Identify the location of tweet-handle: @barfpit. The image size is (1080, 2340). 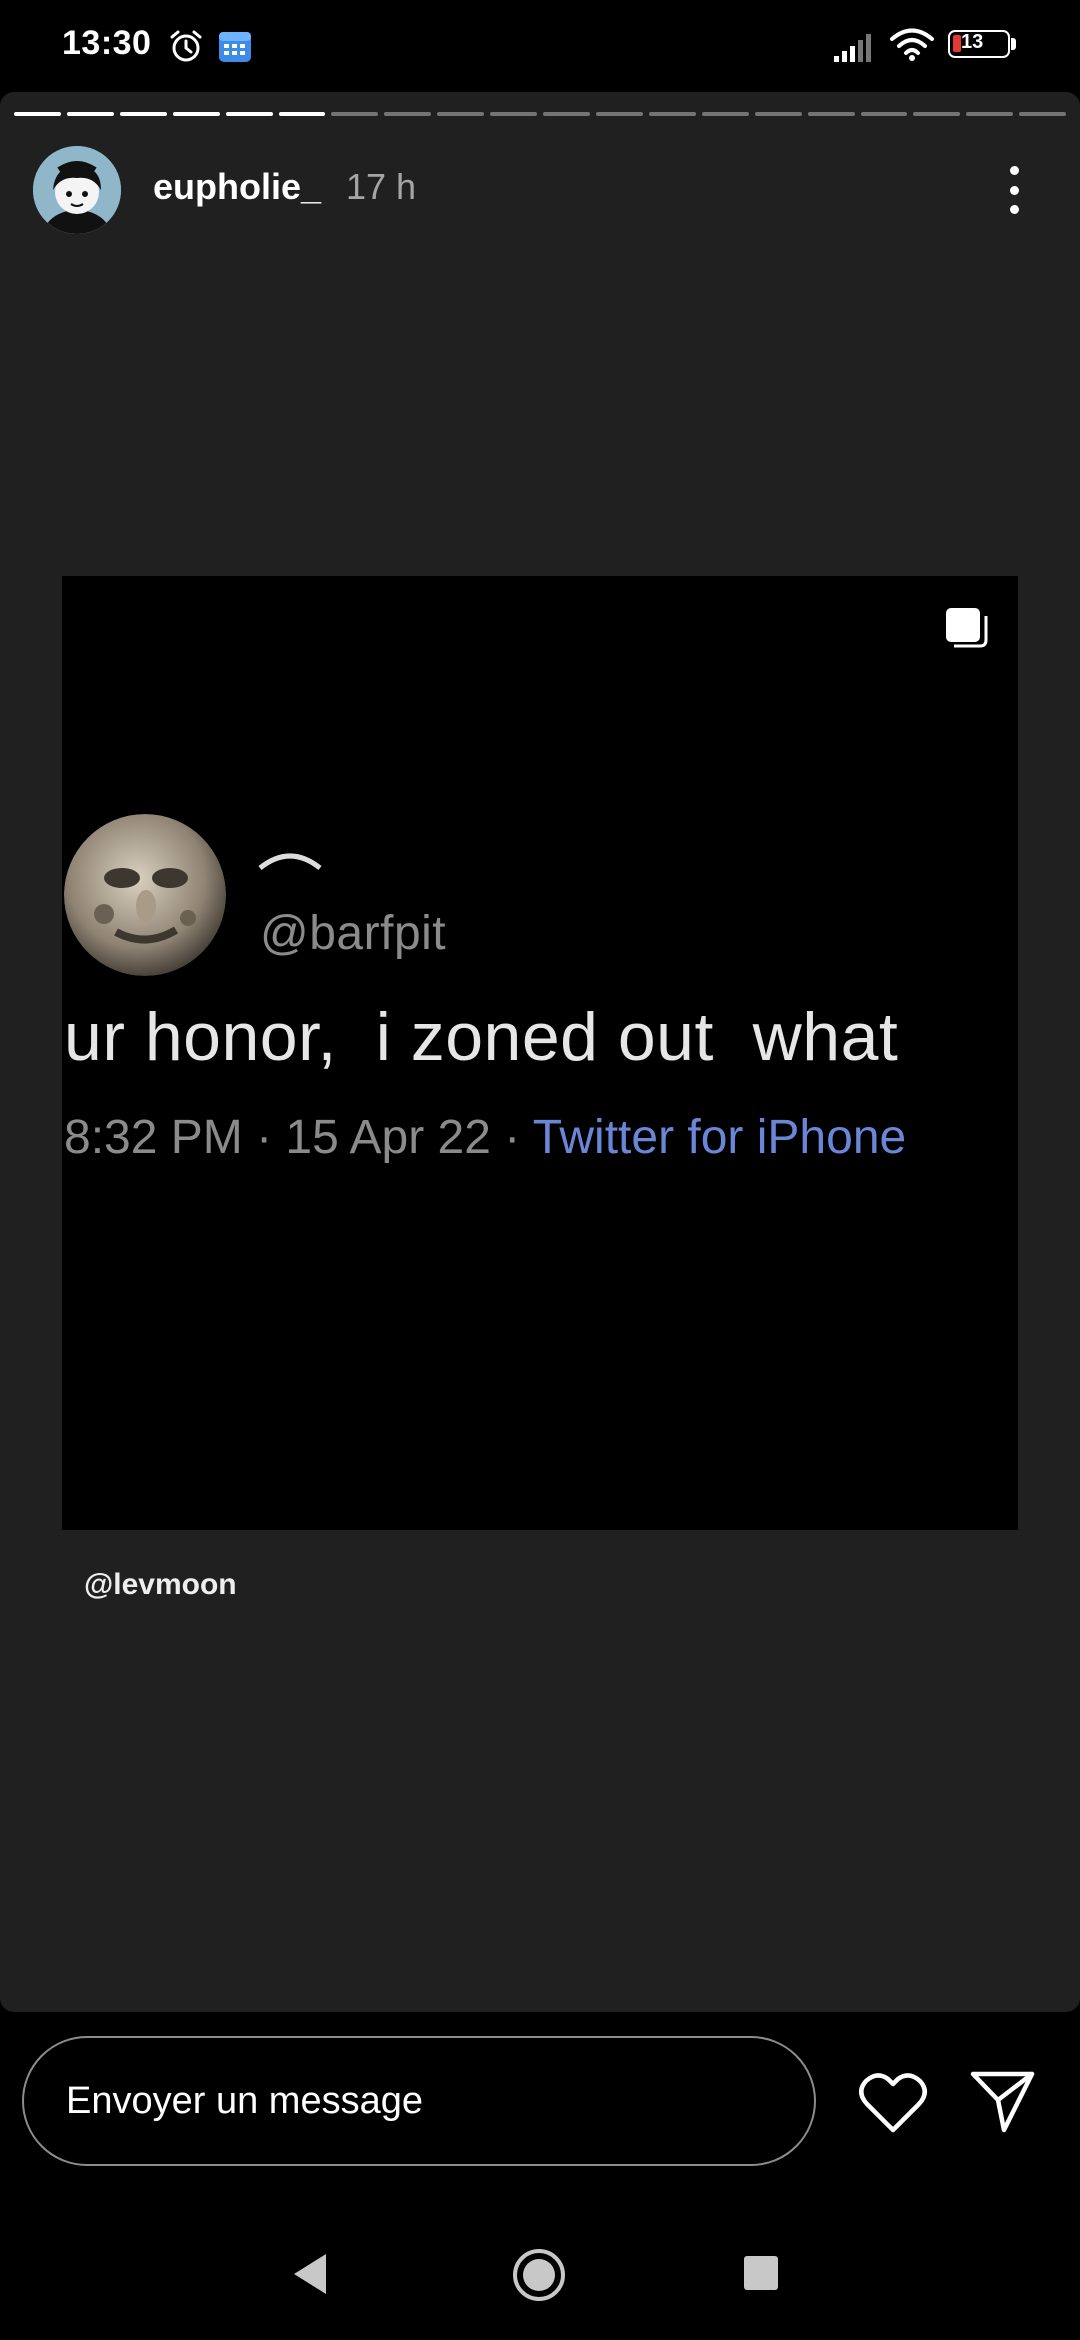
(353, 933).